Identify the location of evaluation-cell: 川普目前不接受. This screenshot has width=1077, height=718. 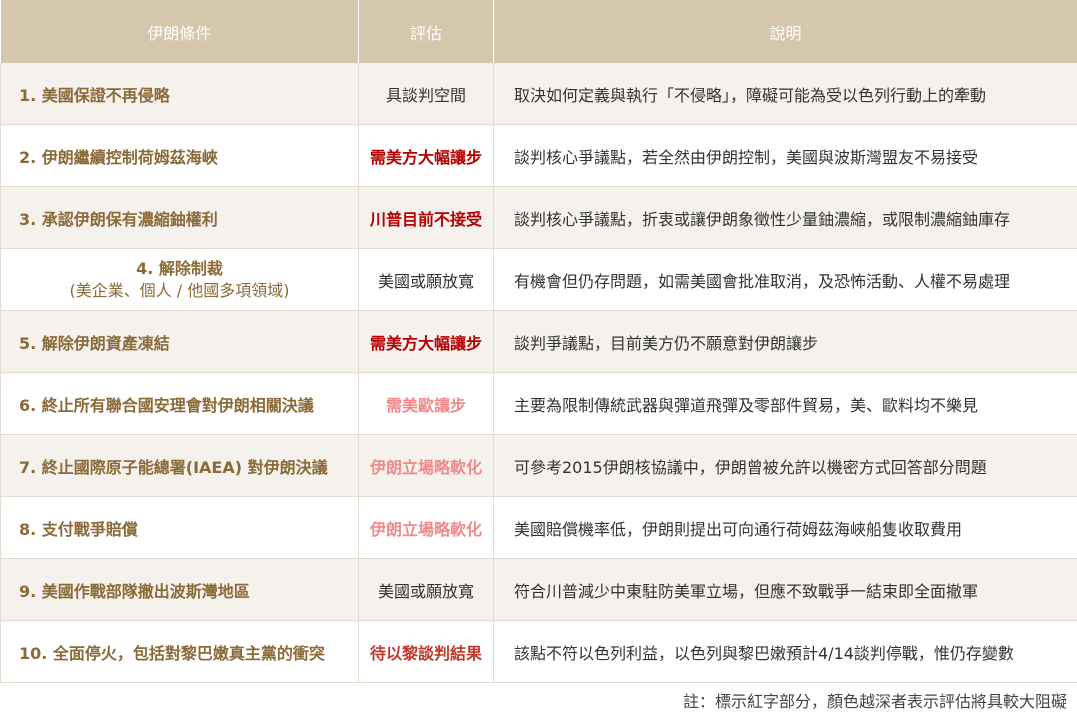
(426, 217).